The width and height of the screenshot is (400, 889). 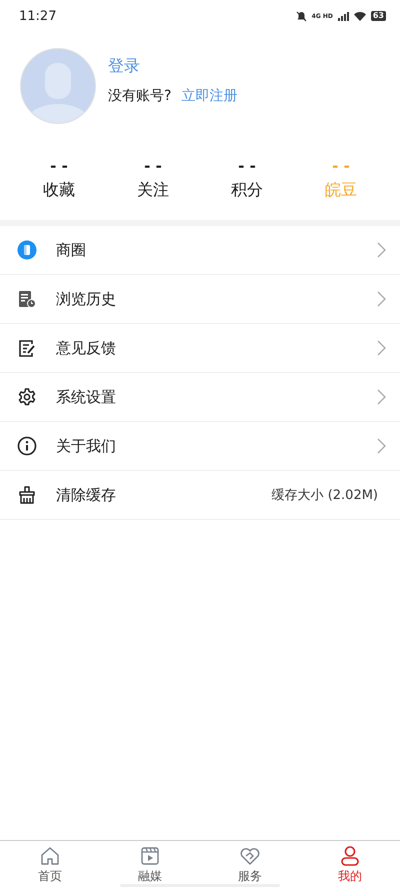 I want to click on menu-label: 清除缓存, so click(x=86, y=495).